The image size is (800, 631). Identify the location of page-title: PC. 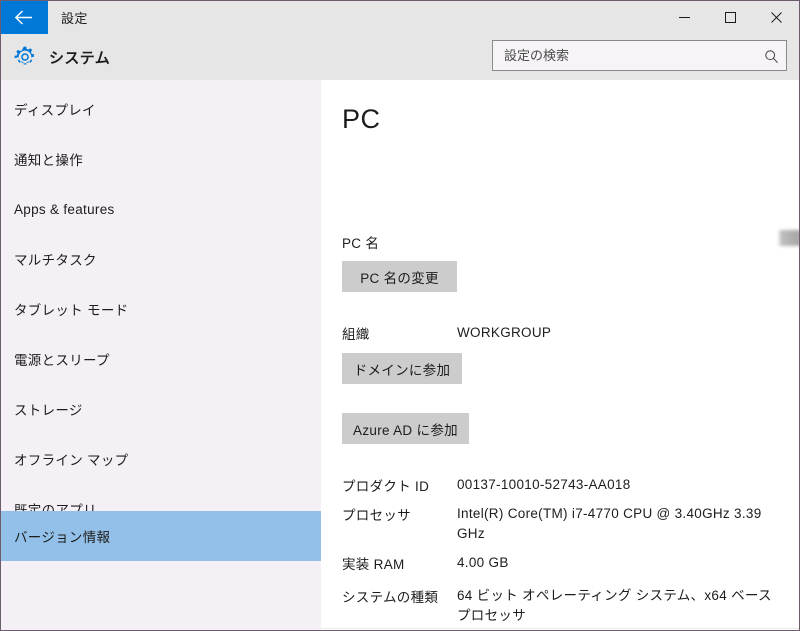
(361, 119).